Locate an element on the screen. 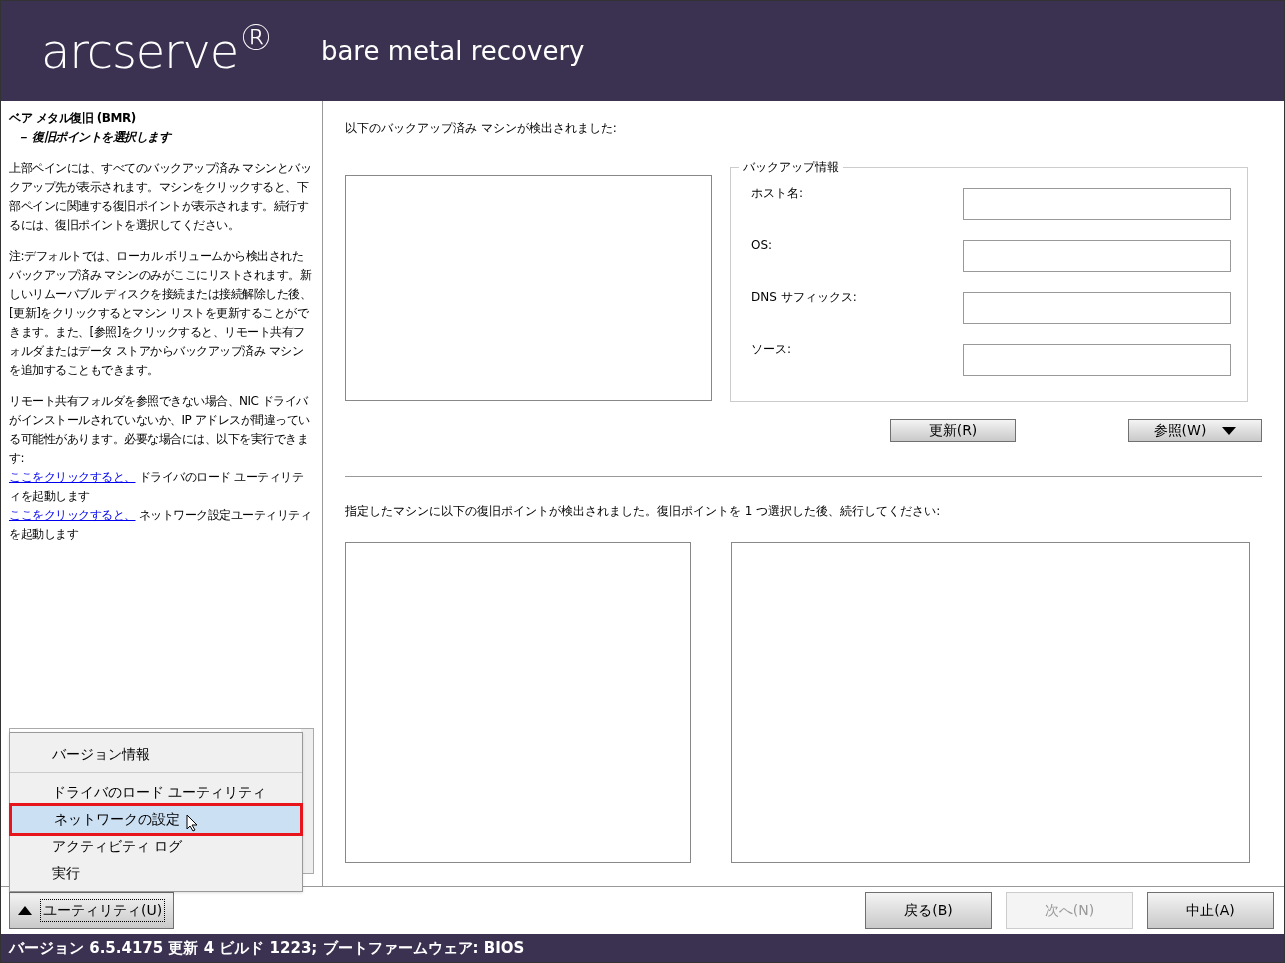 This screenshot has width=1285, height=963. dropdown-arrow-icon is located at coordinates (1229, 430).